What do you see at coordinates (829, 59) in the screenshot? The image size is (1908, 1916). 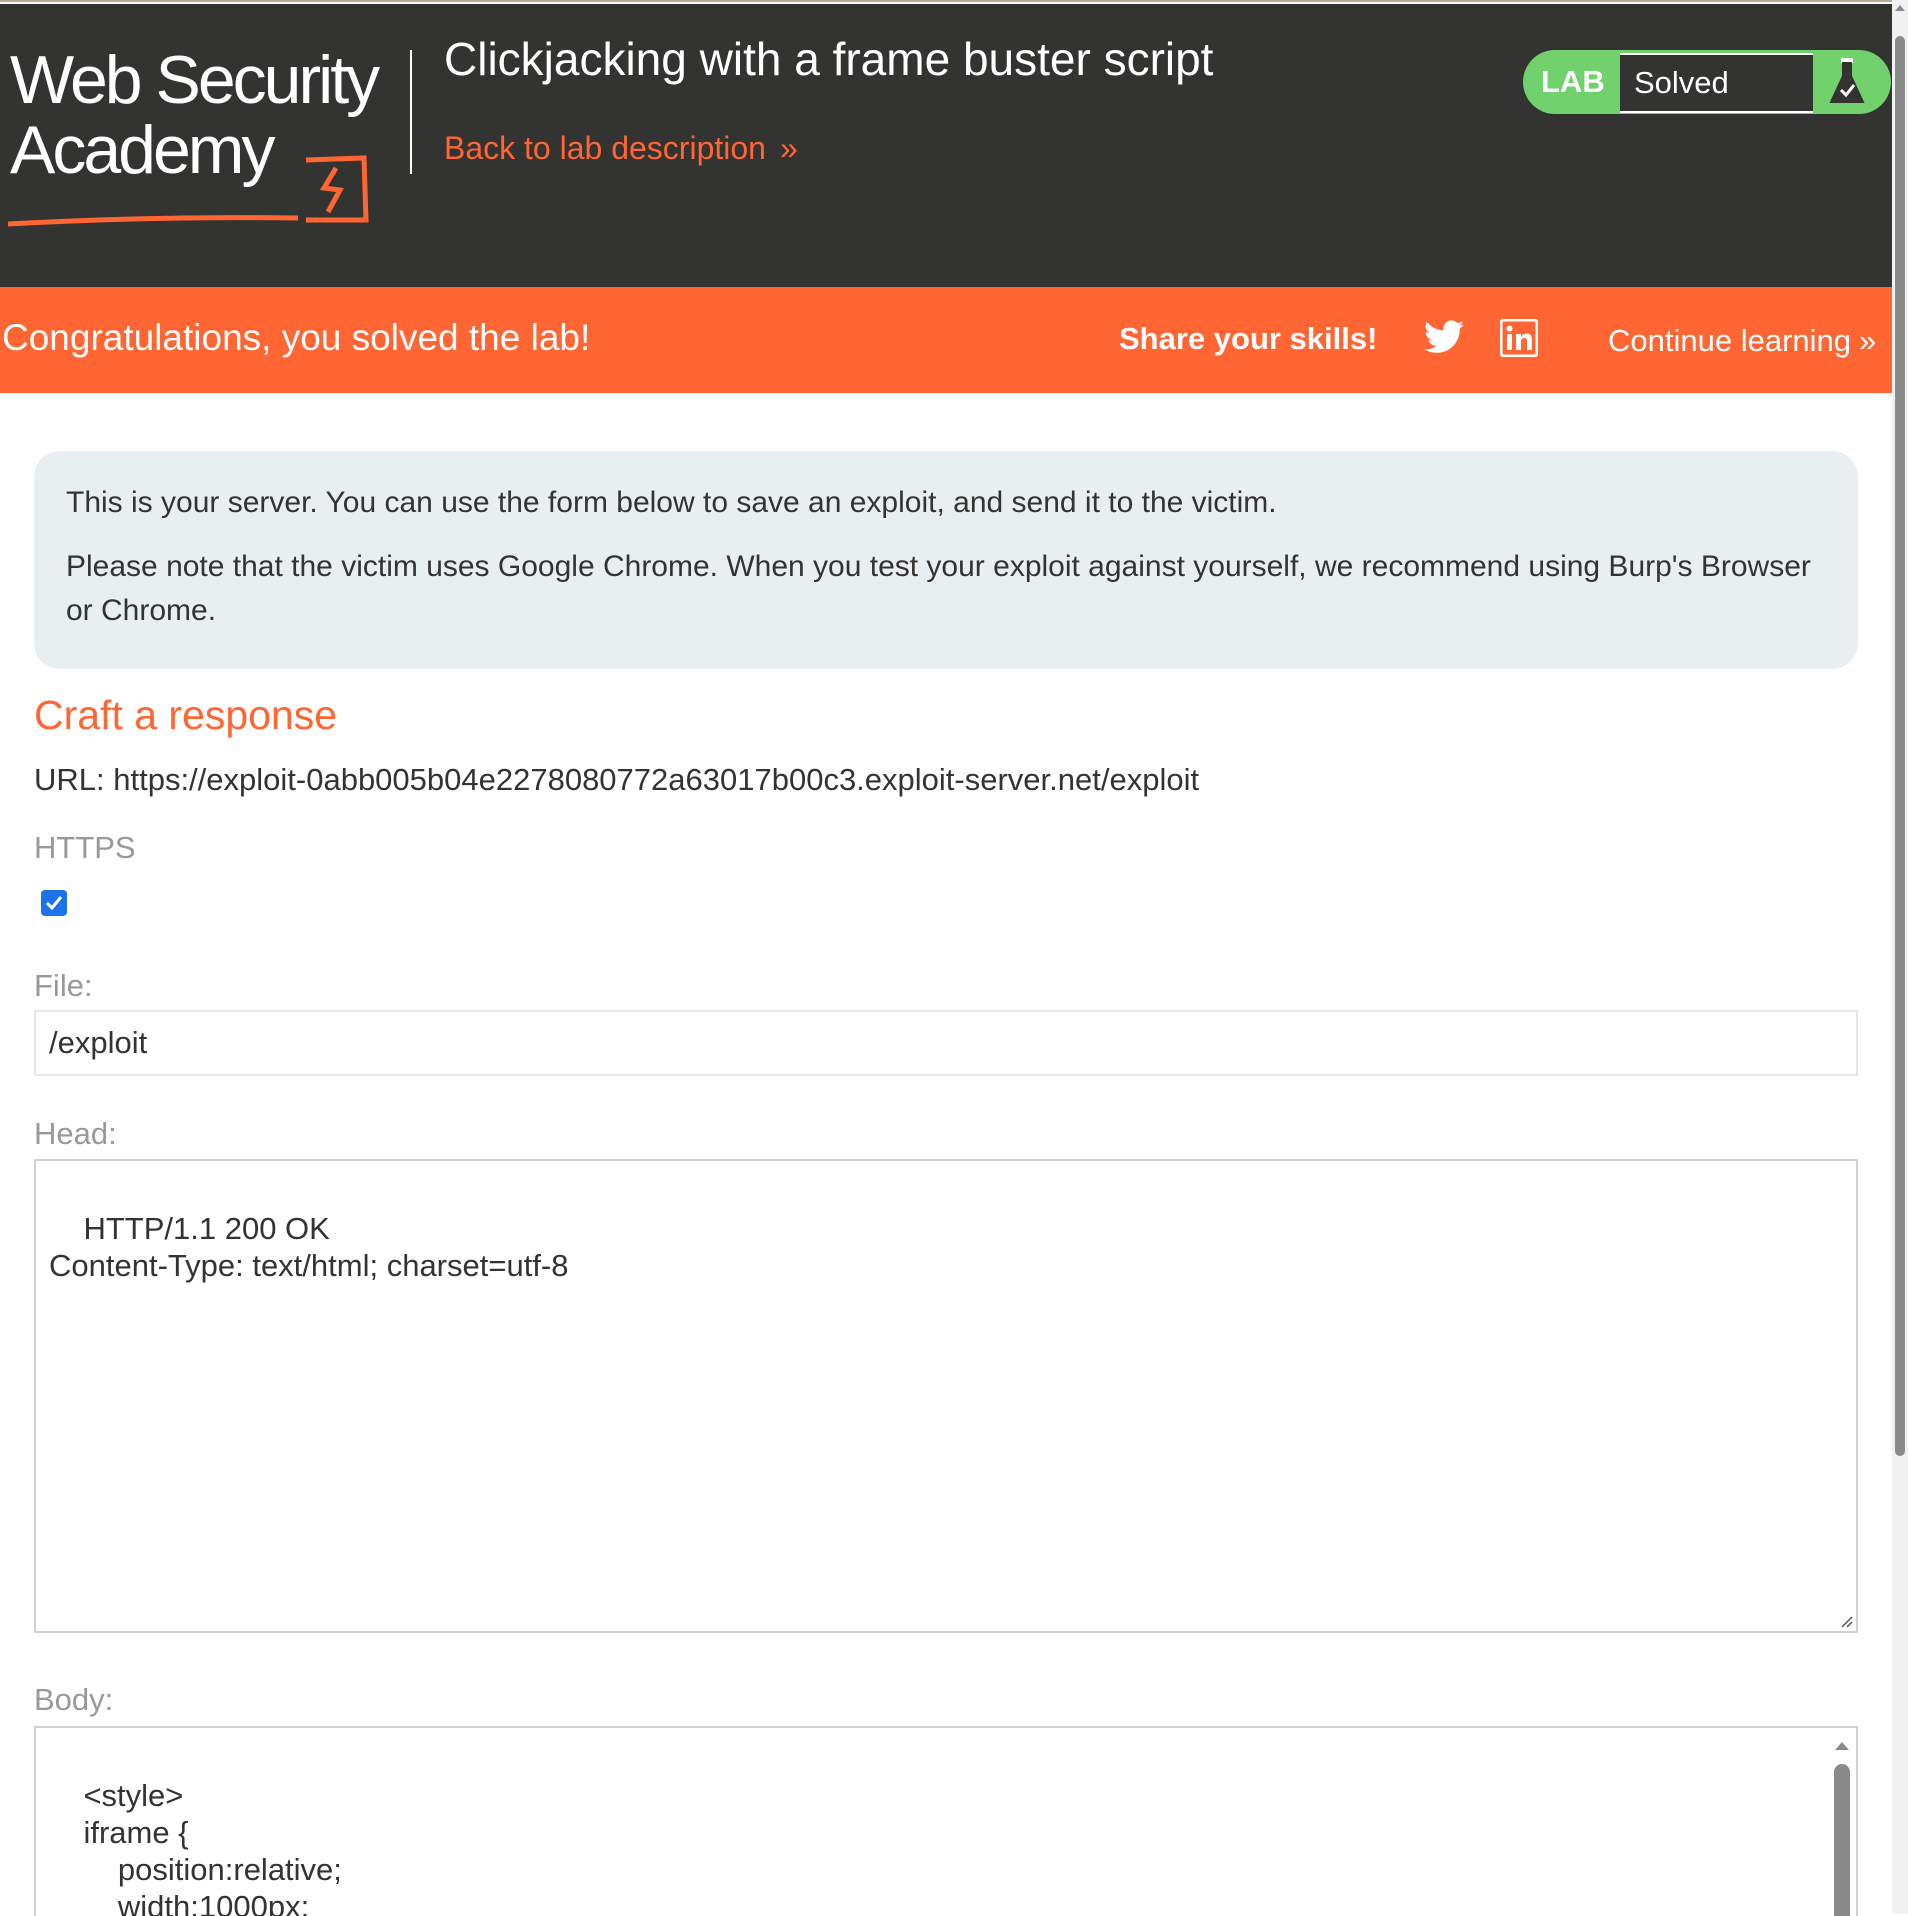 I see `lab-title: Clickjacking with a frame buster script` at bounding box center [829, 59].